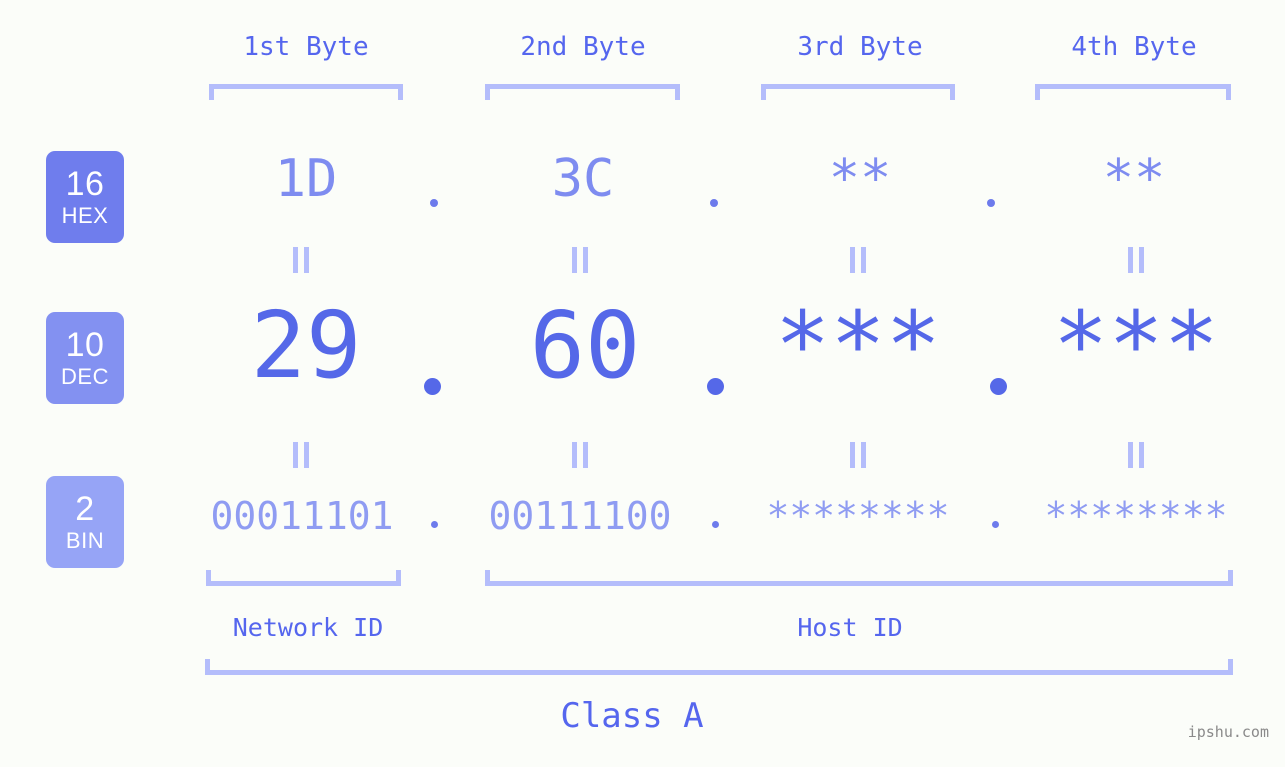 This screenshot has height=767, width=1285. Describe the element at coordinates (719, 667) in the screenshot. I see `class-bracket` at that location.